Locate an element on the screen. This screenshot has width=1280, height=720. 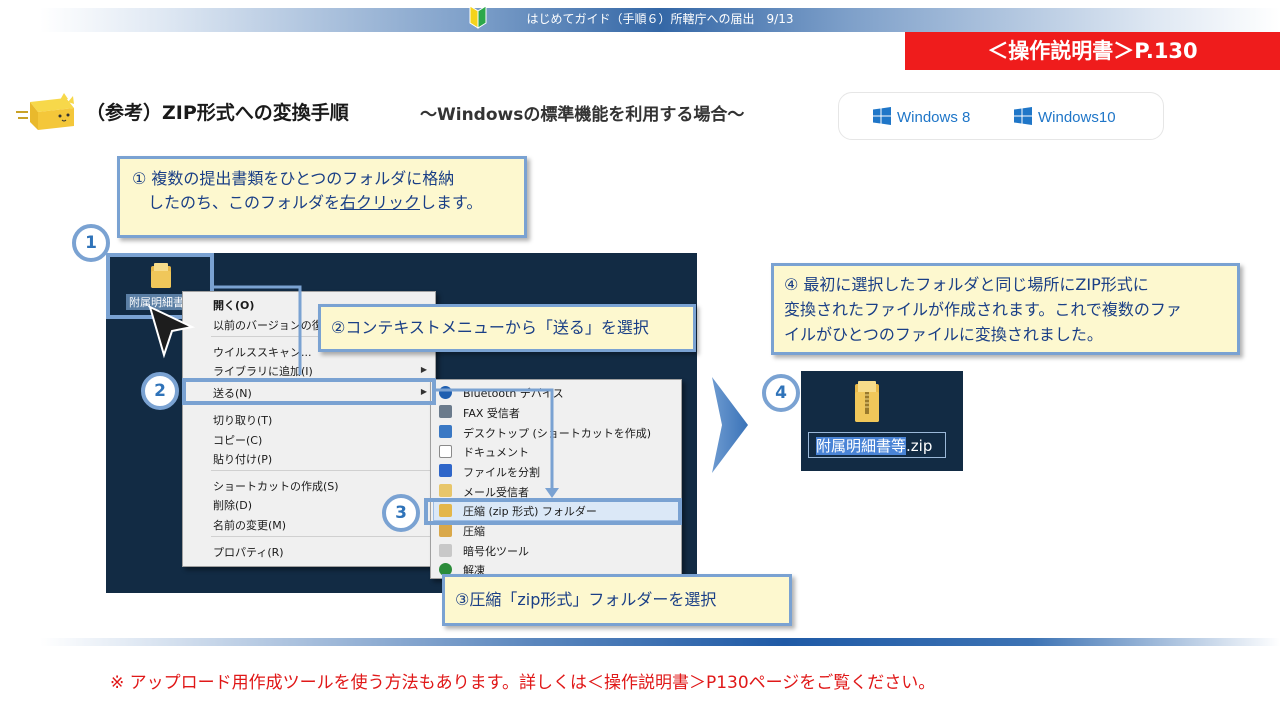
compress-icon is located at coordinates (445, 530).